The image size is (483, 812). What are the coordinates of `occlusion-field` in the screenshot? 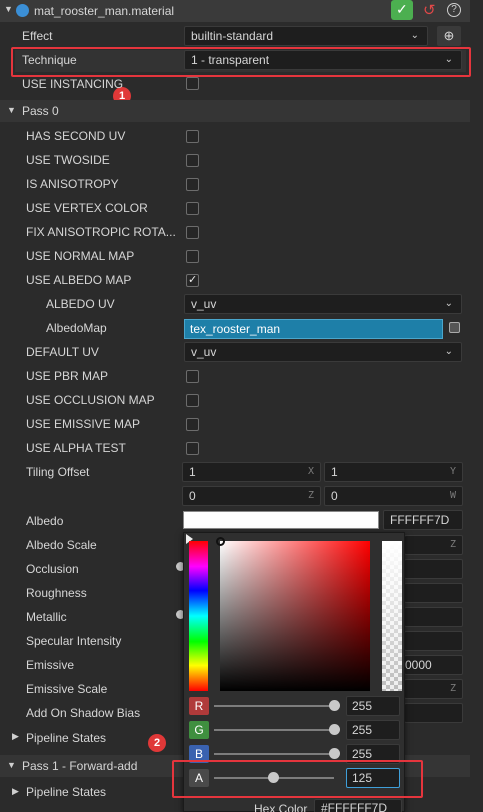 It's located at (433, 569).